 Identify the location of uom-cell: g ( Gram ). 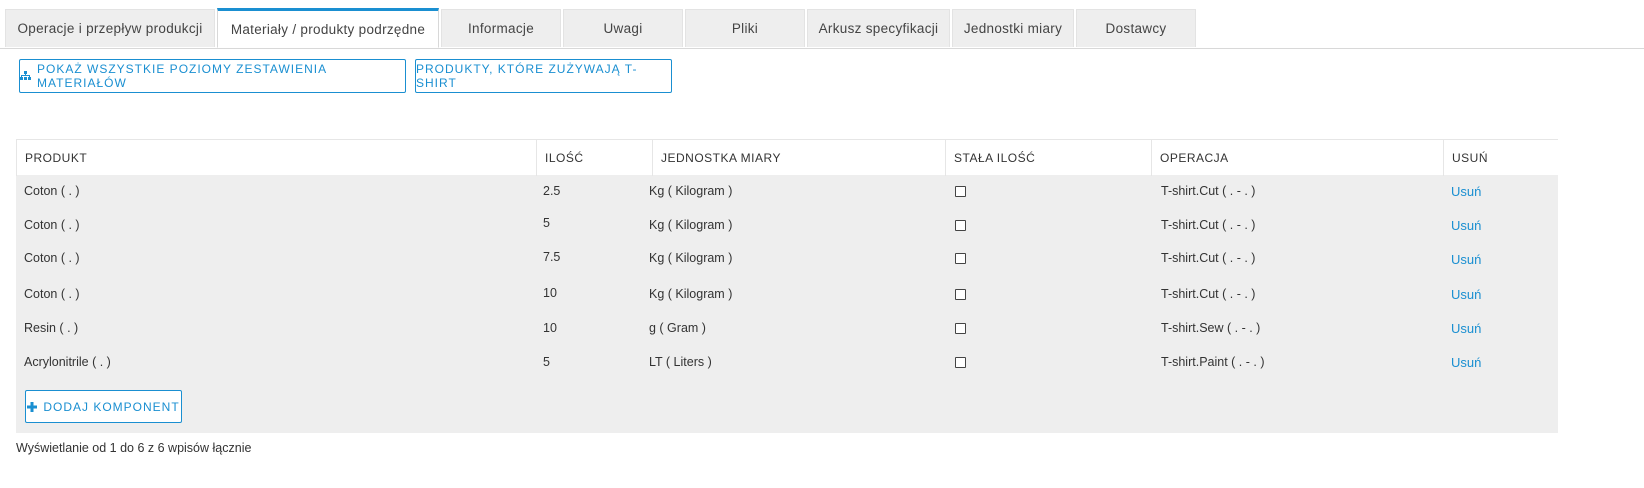
(677, 328).